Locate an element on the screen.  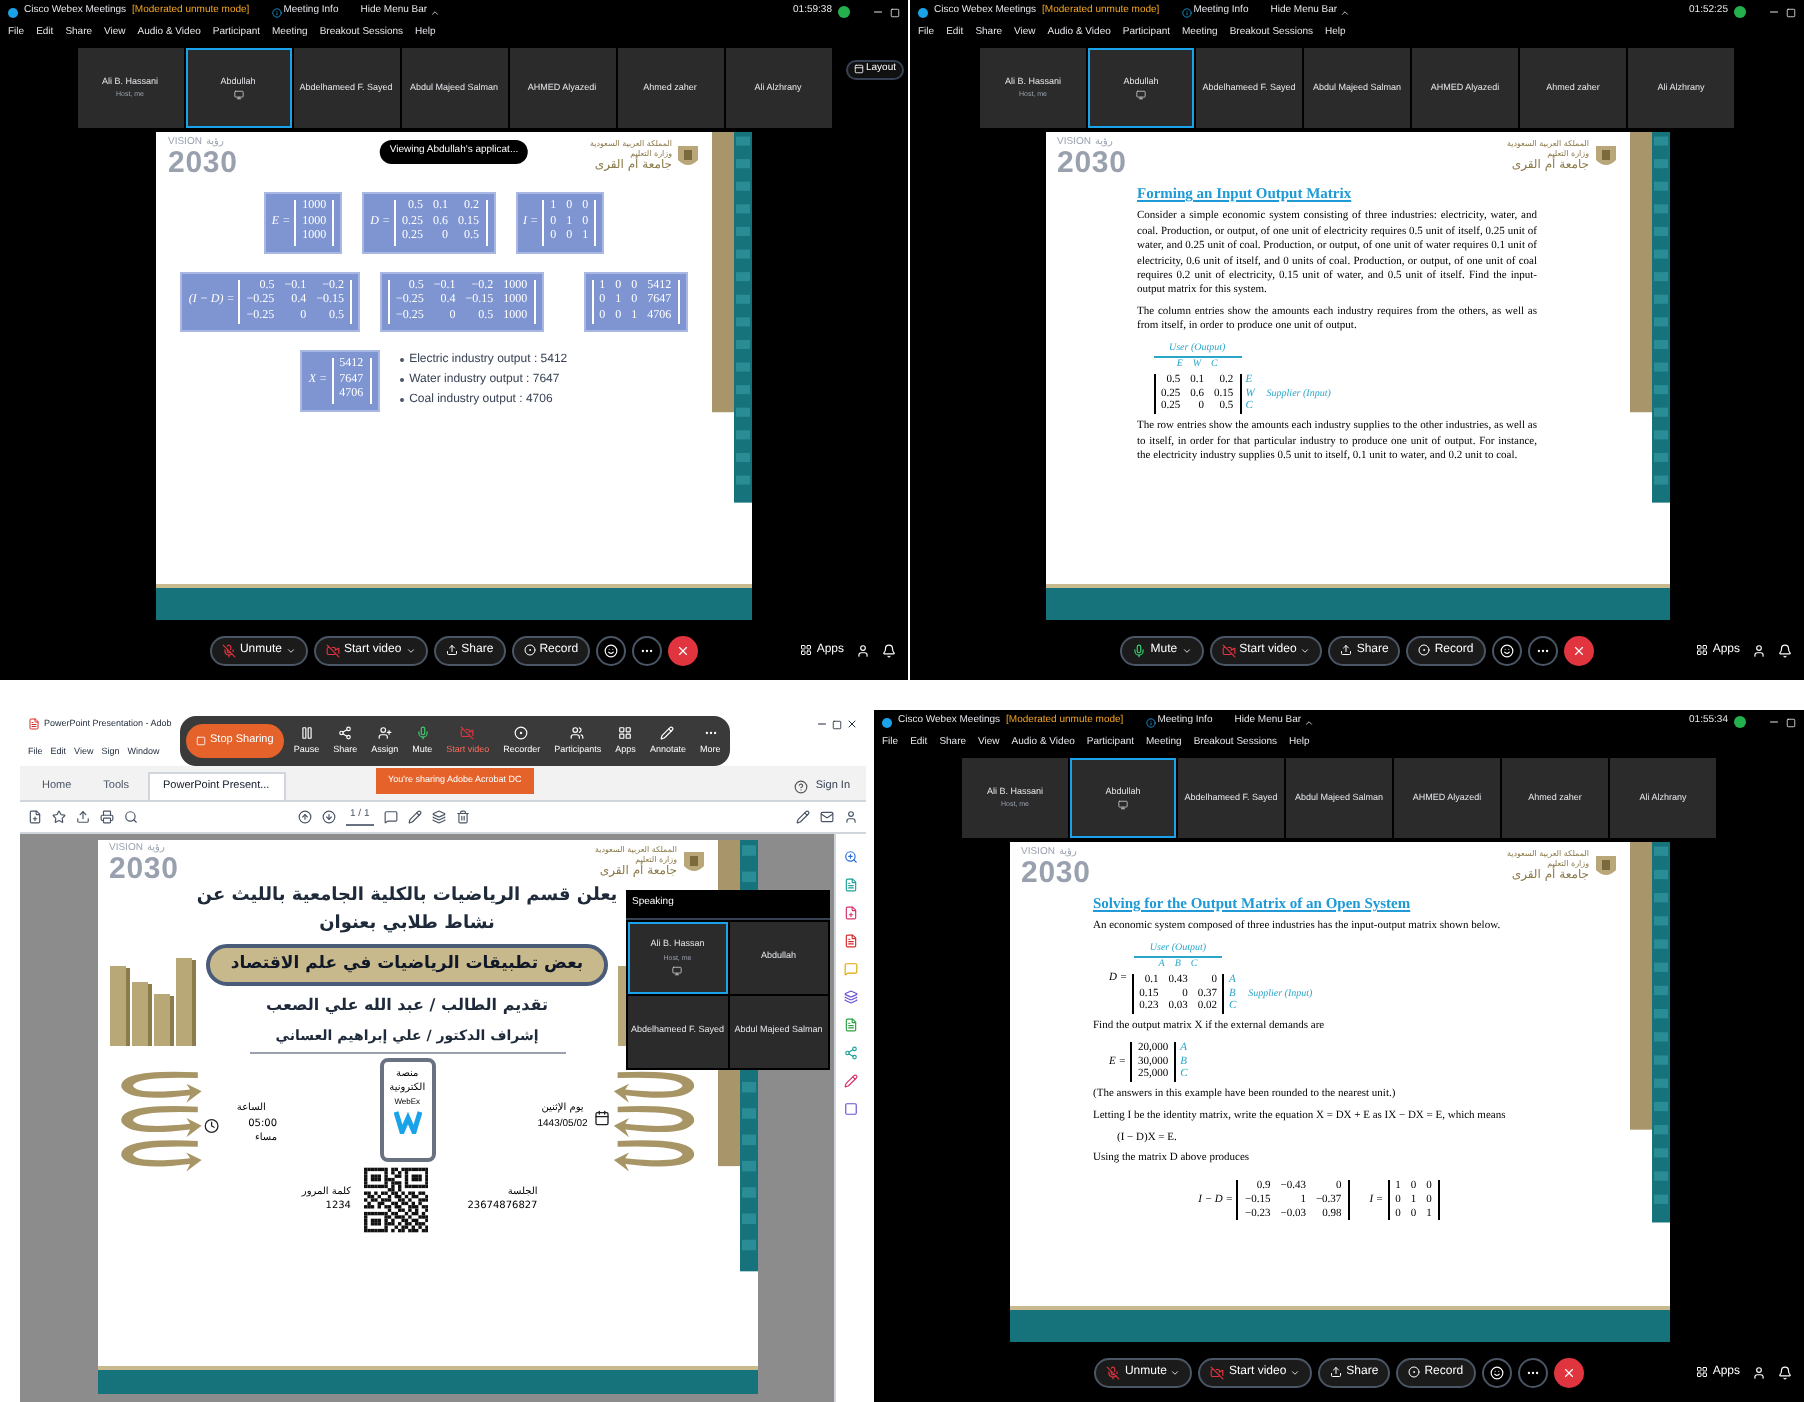
mail-icon is located at coordinates (827, 817).